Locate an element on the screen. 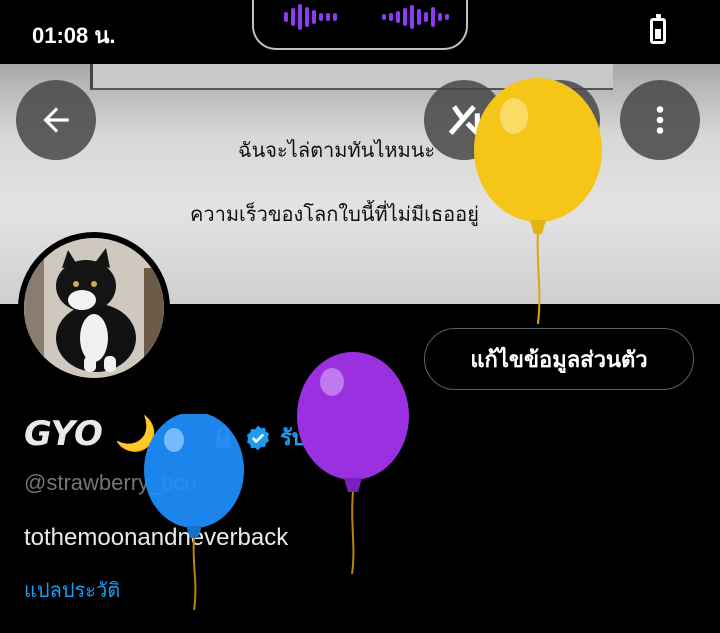 Image resolution: width=720 pixels, height=633 pixels. verified-badge-icon is located at coordinates (258, 437).